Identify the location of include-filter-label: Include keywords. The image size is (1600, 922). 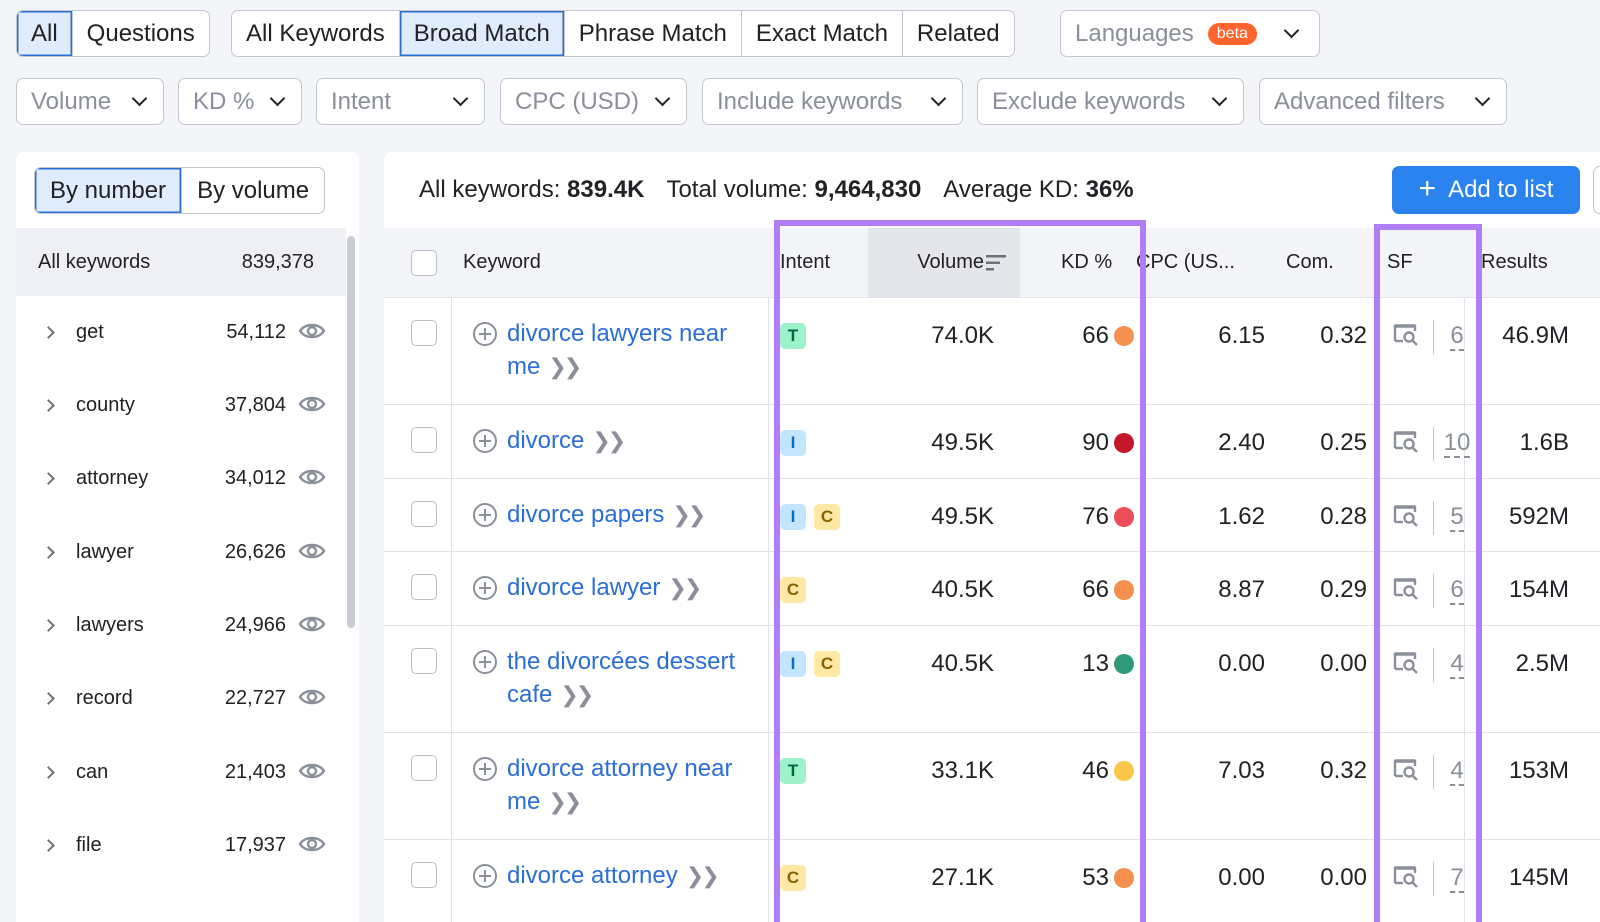
(810, 101).